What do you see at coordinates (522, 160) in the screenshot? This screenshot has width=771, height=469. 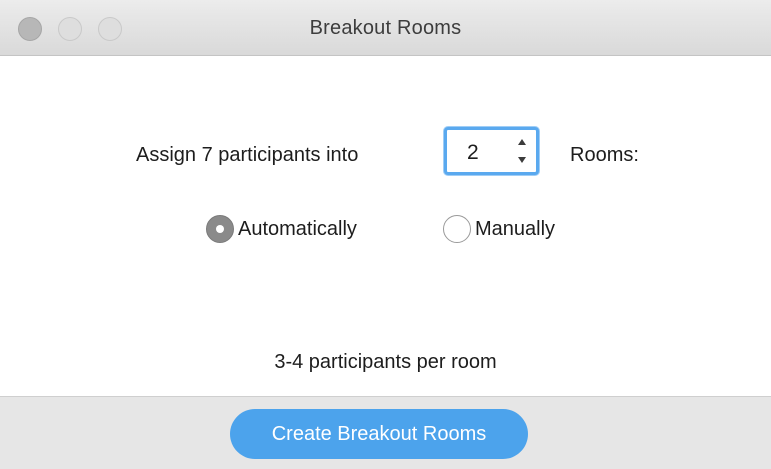 I see `decrement-arrow-icon` at bounding box center [522, 160].